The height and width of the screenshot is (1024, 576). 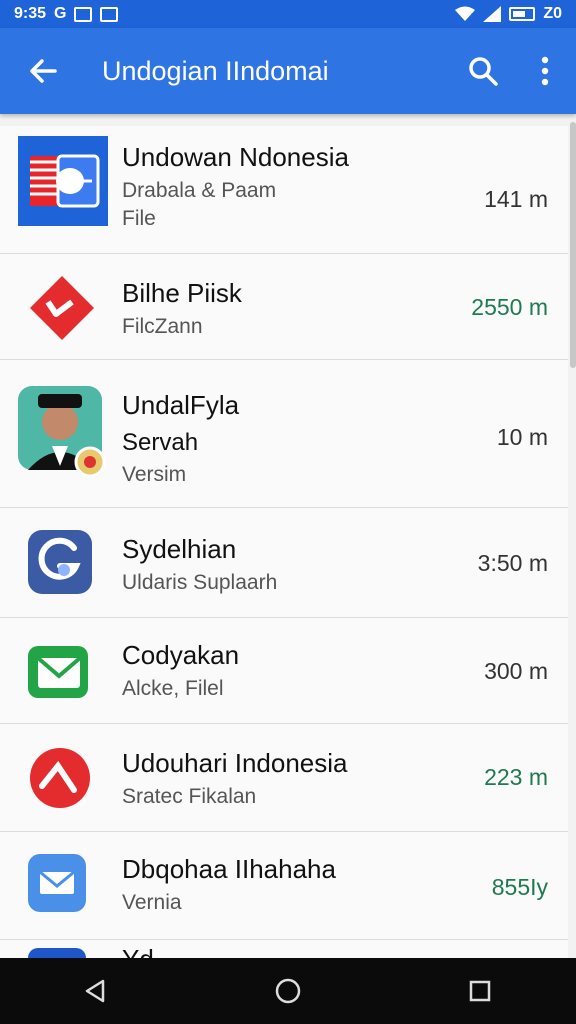 What do you see at coordinates (173, 688) in the screenshot?
I see `item-subtitle: Alcke, Filel` at bounding box center [173, 688].